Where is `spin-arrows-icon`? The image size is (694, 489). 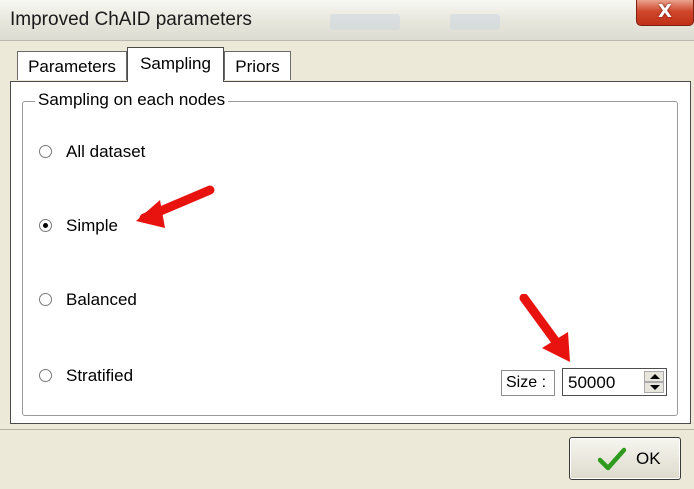
spin-arrows-icon is located at coordinates (654, 382).